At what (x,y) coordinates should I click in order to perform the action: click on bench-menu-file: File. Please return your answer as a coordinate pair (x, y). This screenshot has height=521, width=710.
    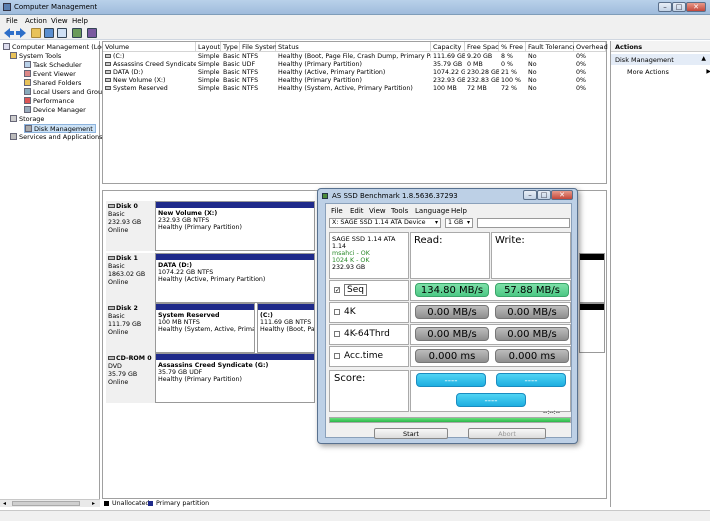
    Looking at the image, I should click on (337, 211).